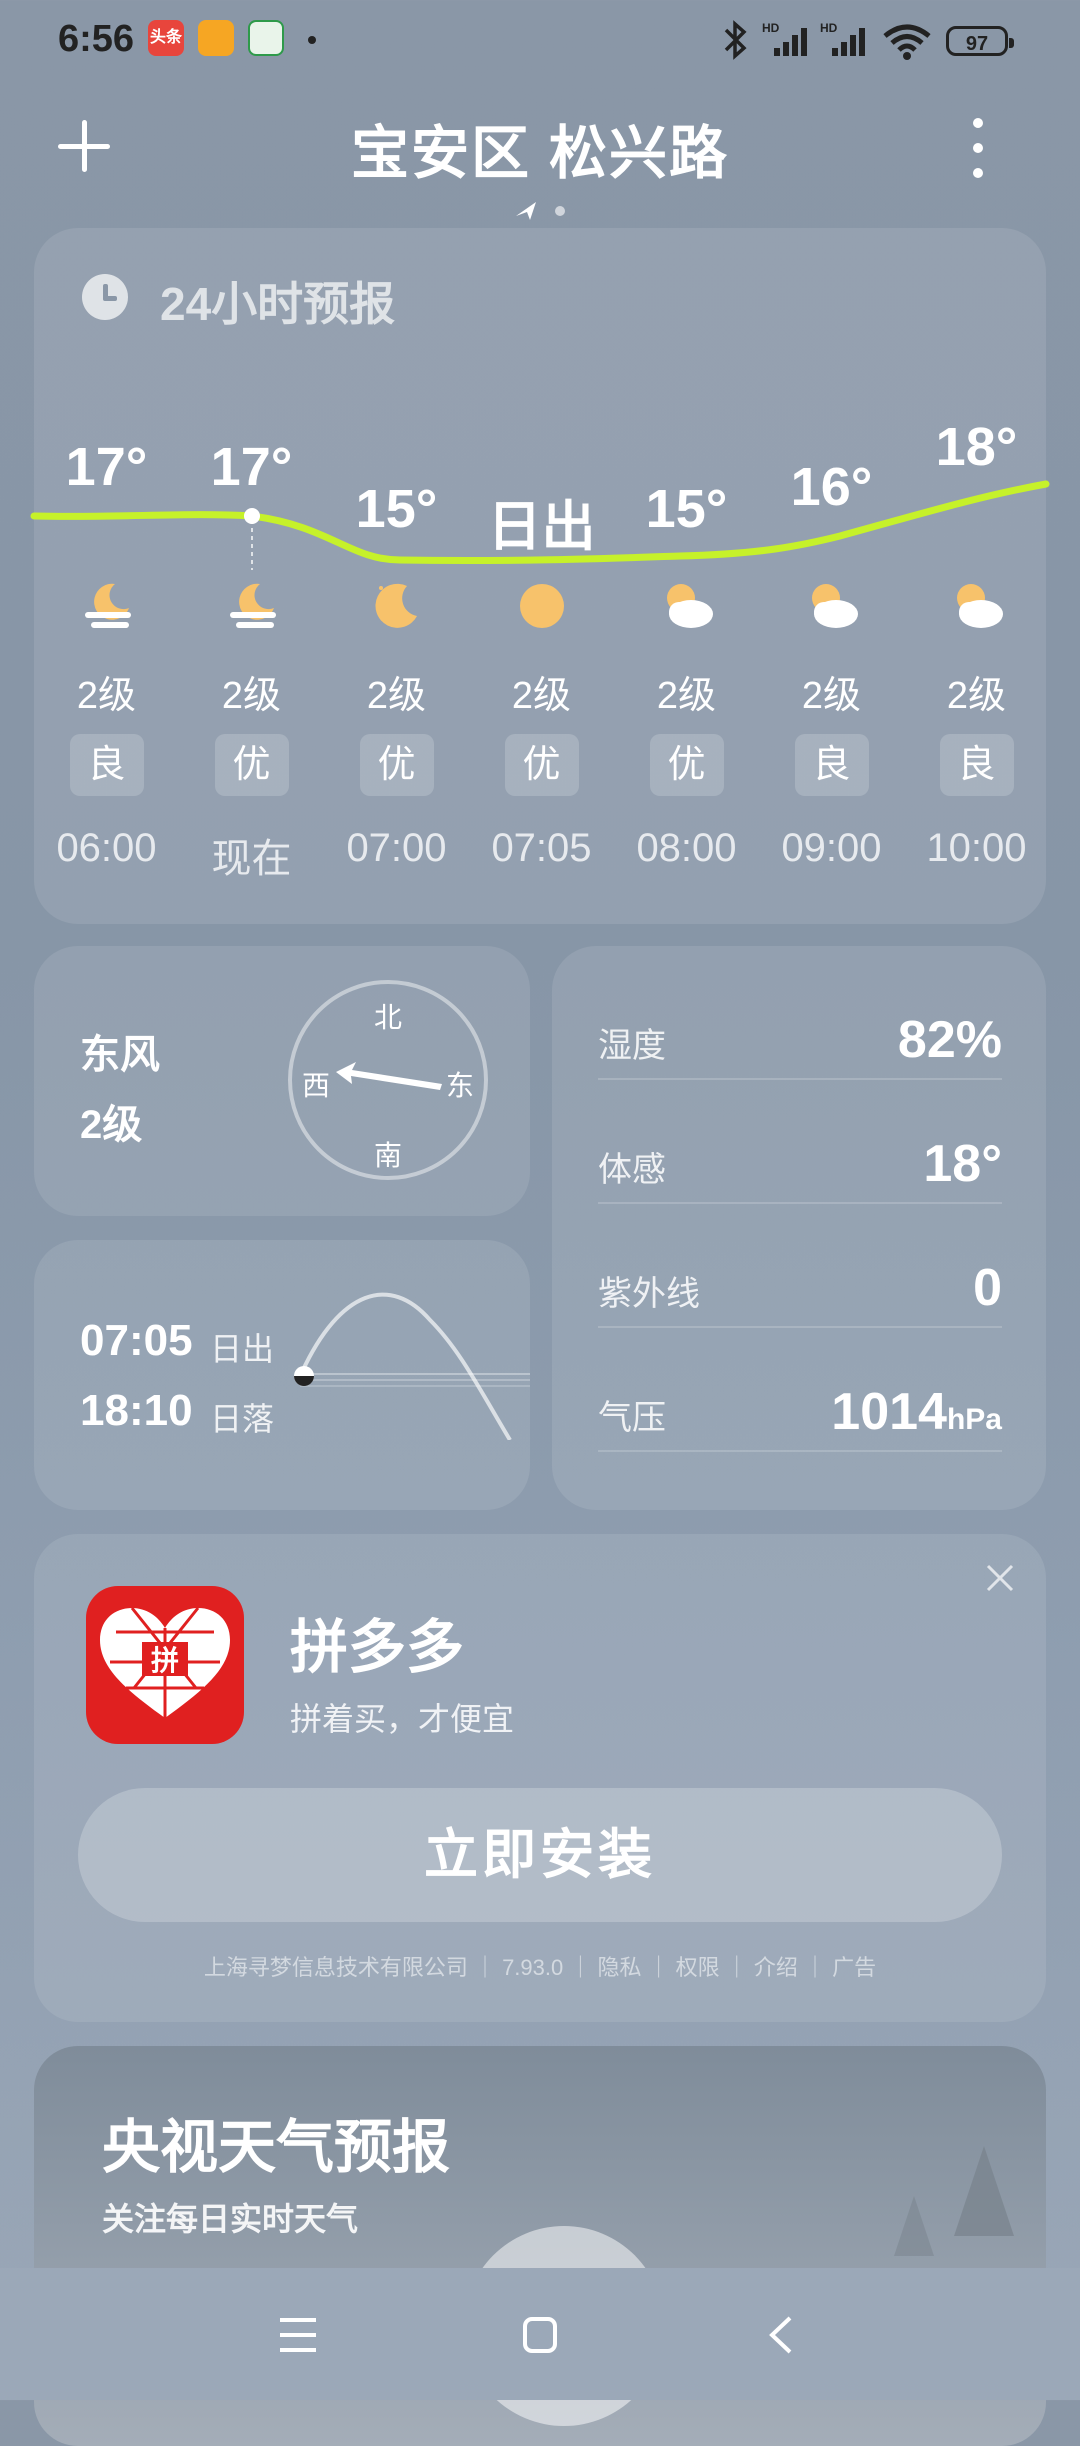 The image size is (1080, 2446). I want to click on message-notification-icon, so click(216, 38).